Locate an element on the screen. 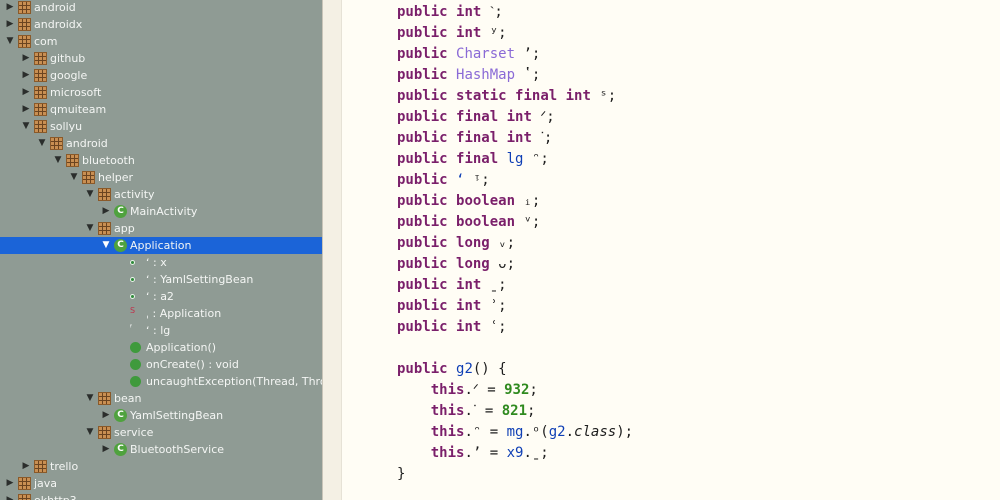 This screenshot has height=500, width=1000. code-line: public long ᵥ; is located at coordinates (456, 243).